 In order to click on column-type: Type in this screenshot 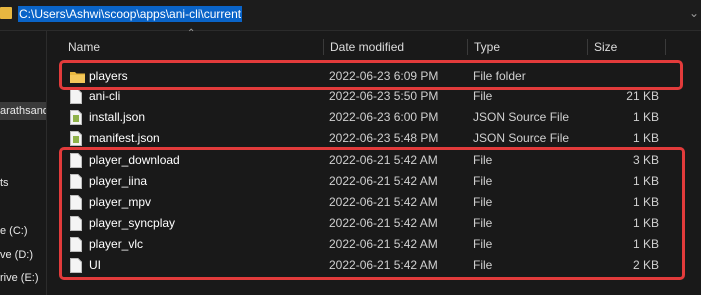, I will do `click(486, 47)`.